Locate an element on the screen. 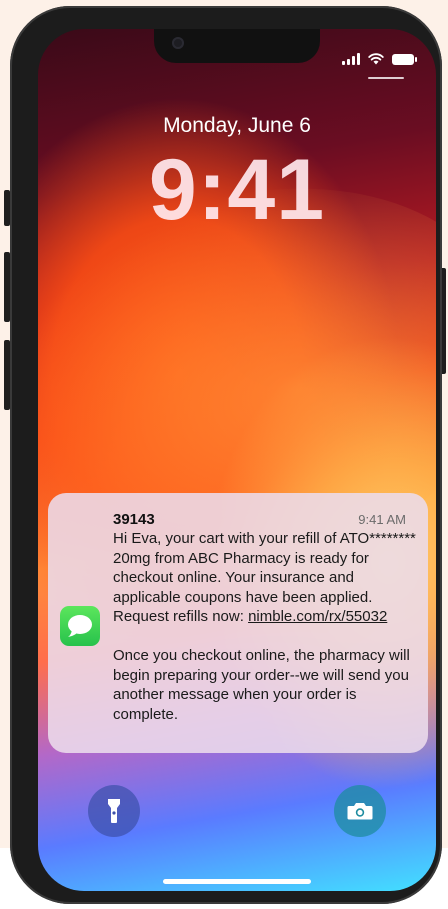 This screenshot has width=448, height=909. refill-link: nimble.com/rx/55032 is located at coordinates (317, 616).